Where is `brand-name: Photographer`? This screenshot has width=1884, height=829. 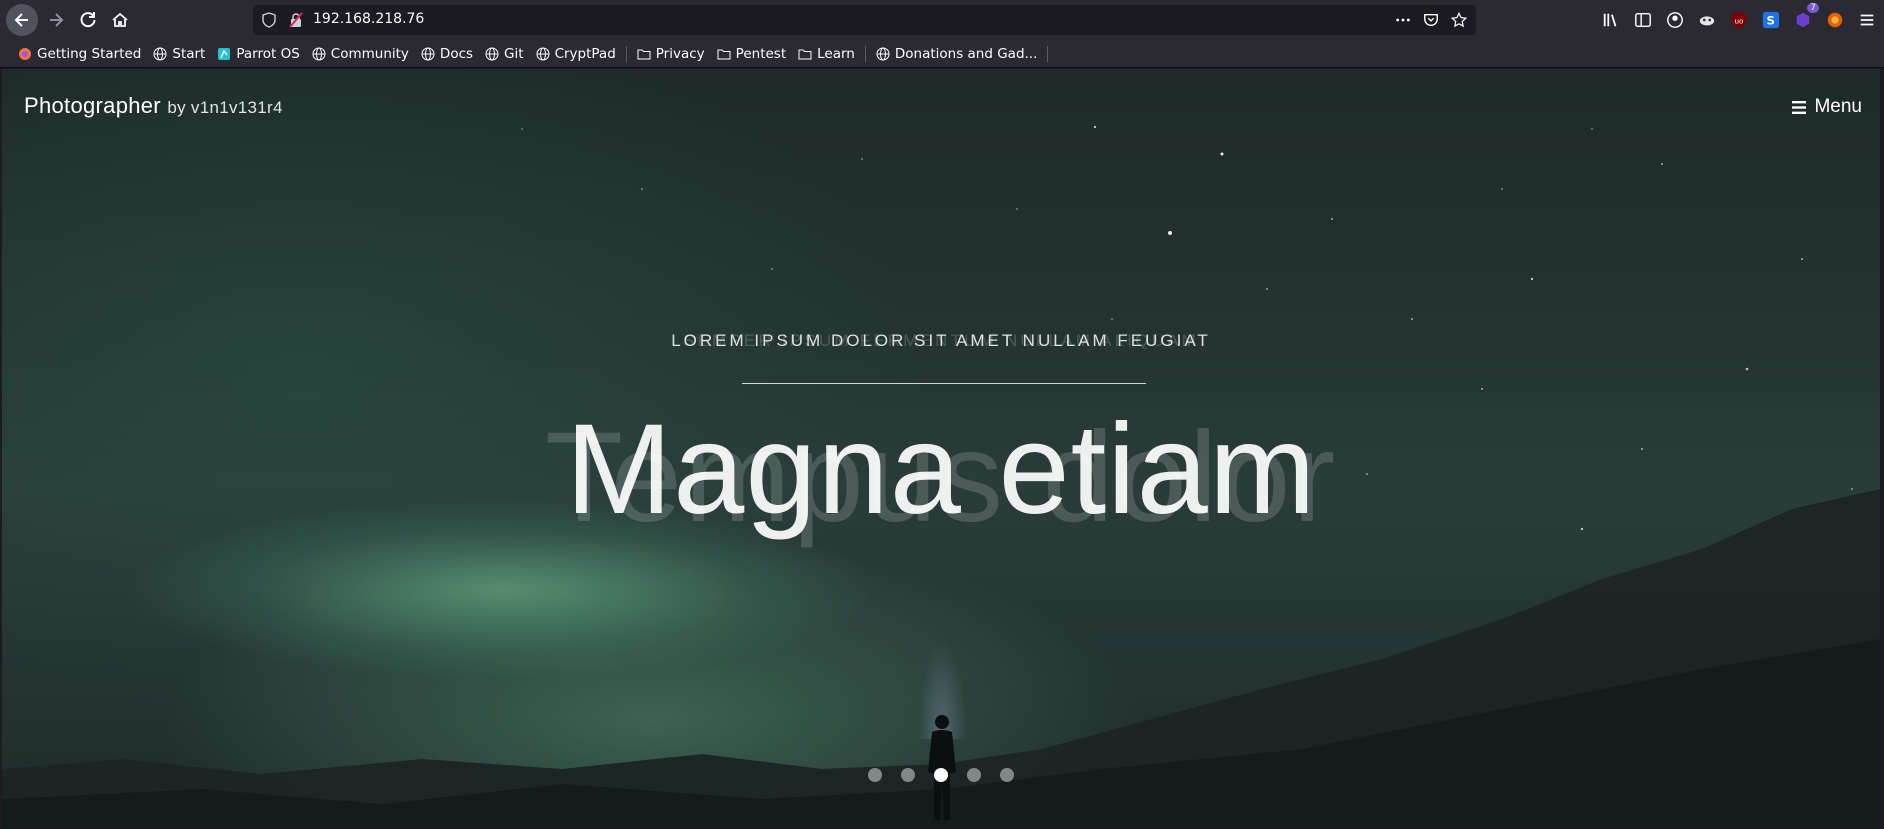
brand-name: Photographer is located at coordinates (92, 105).